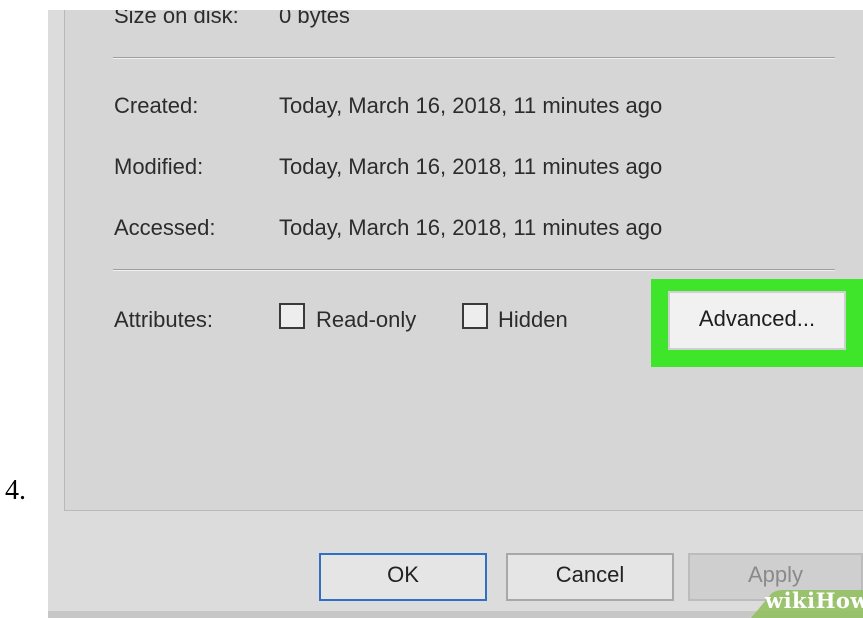 The width and height of the screenshot is (863, 618). I want to click on accessed-value: Today, March 16, 2018, 11 minutes ago, so click(471, 227).